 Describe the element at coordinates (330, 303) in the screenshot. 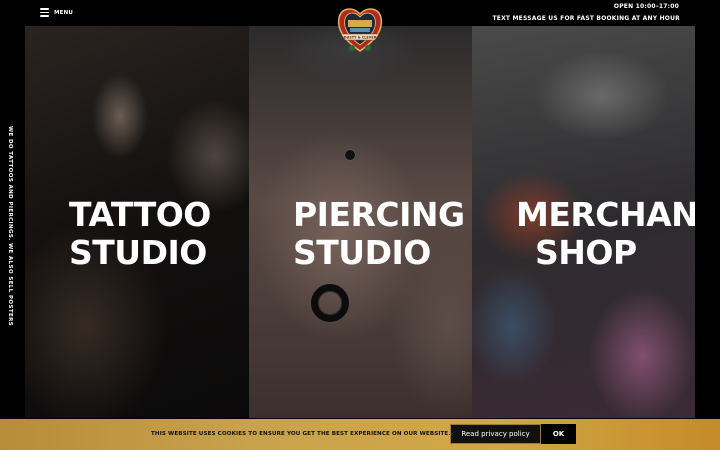

I see `ear-tunnel-image` at that location.